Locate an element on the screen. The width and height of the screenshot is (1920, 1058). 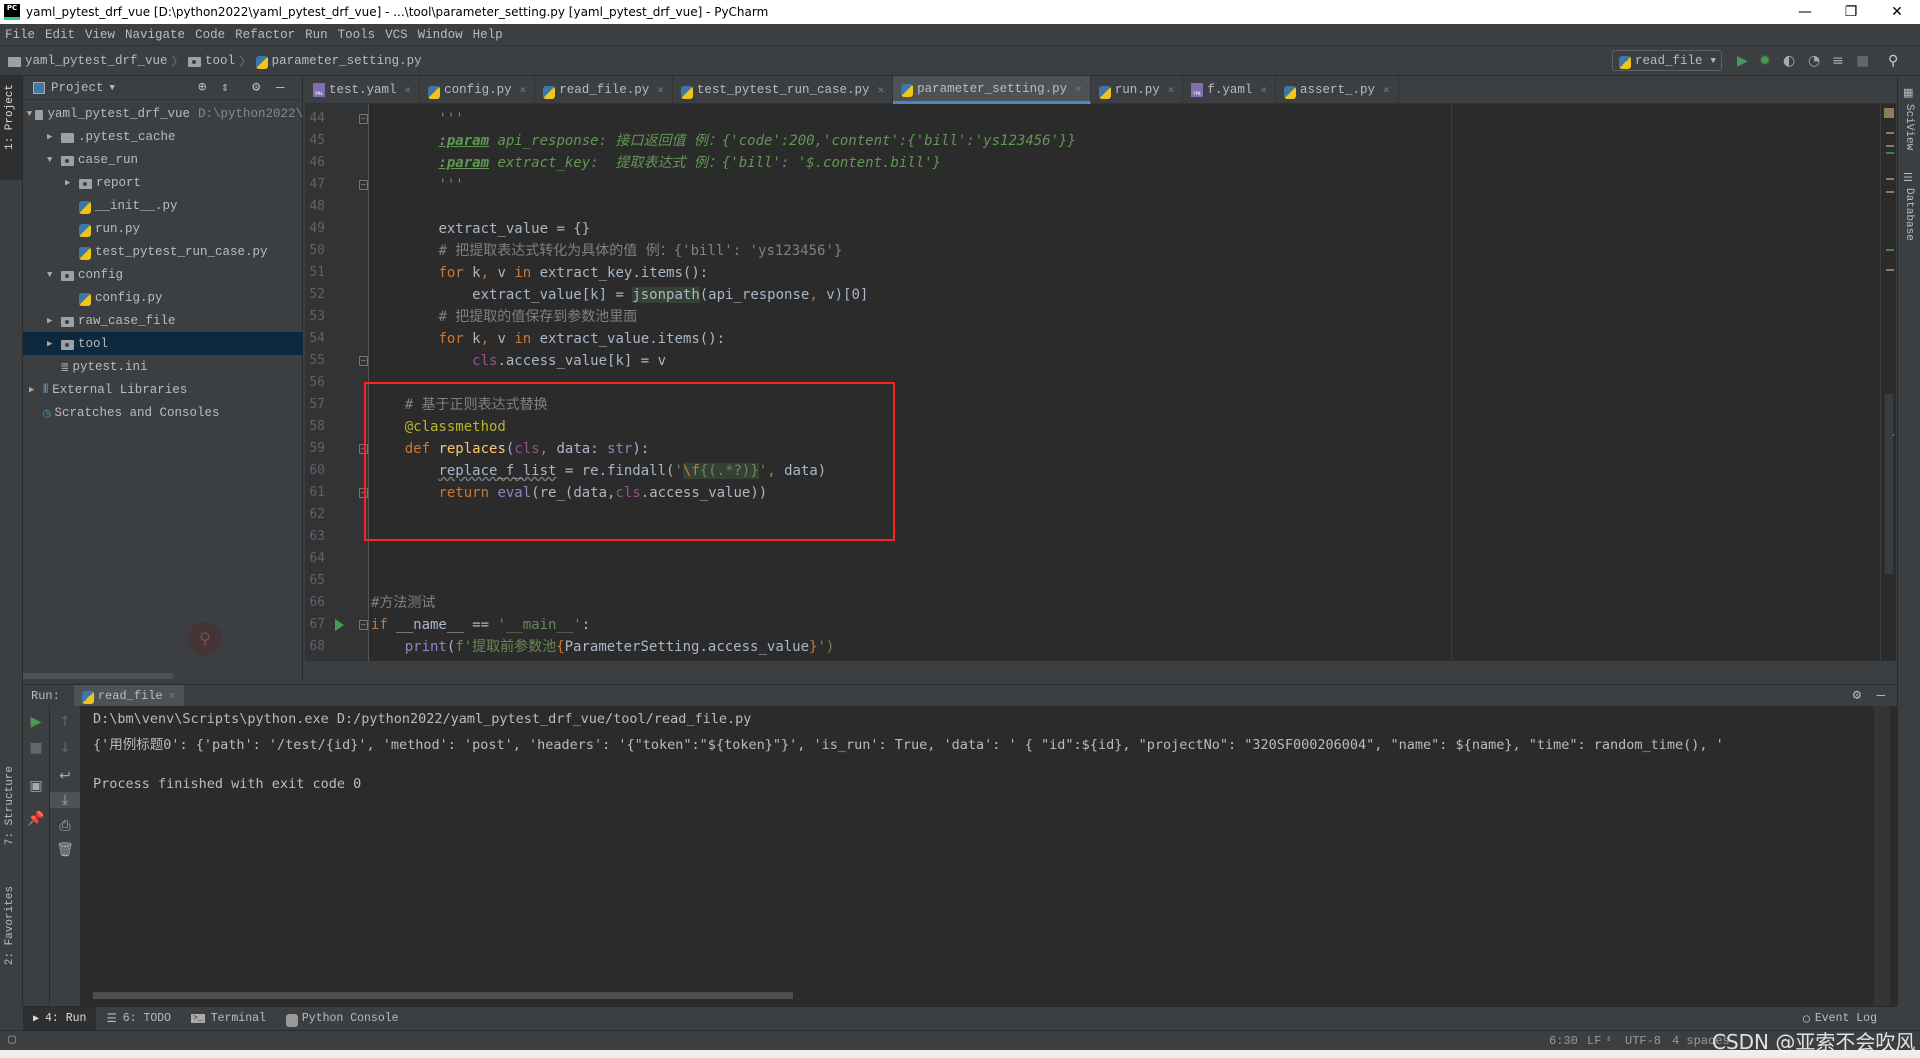
down-icon: ↓ is located at coordinates (65, 748).